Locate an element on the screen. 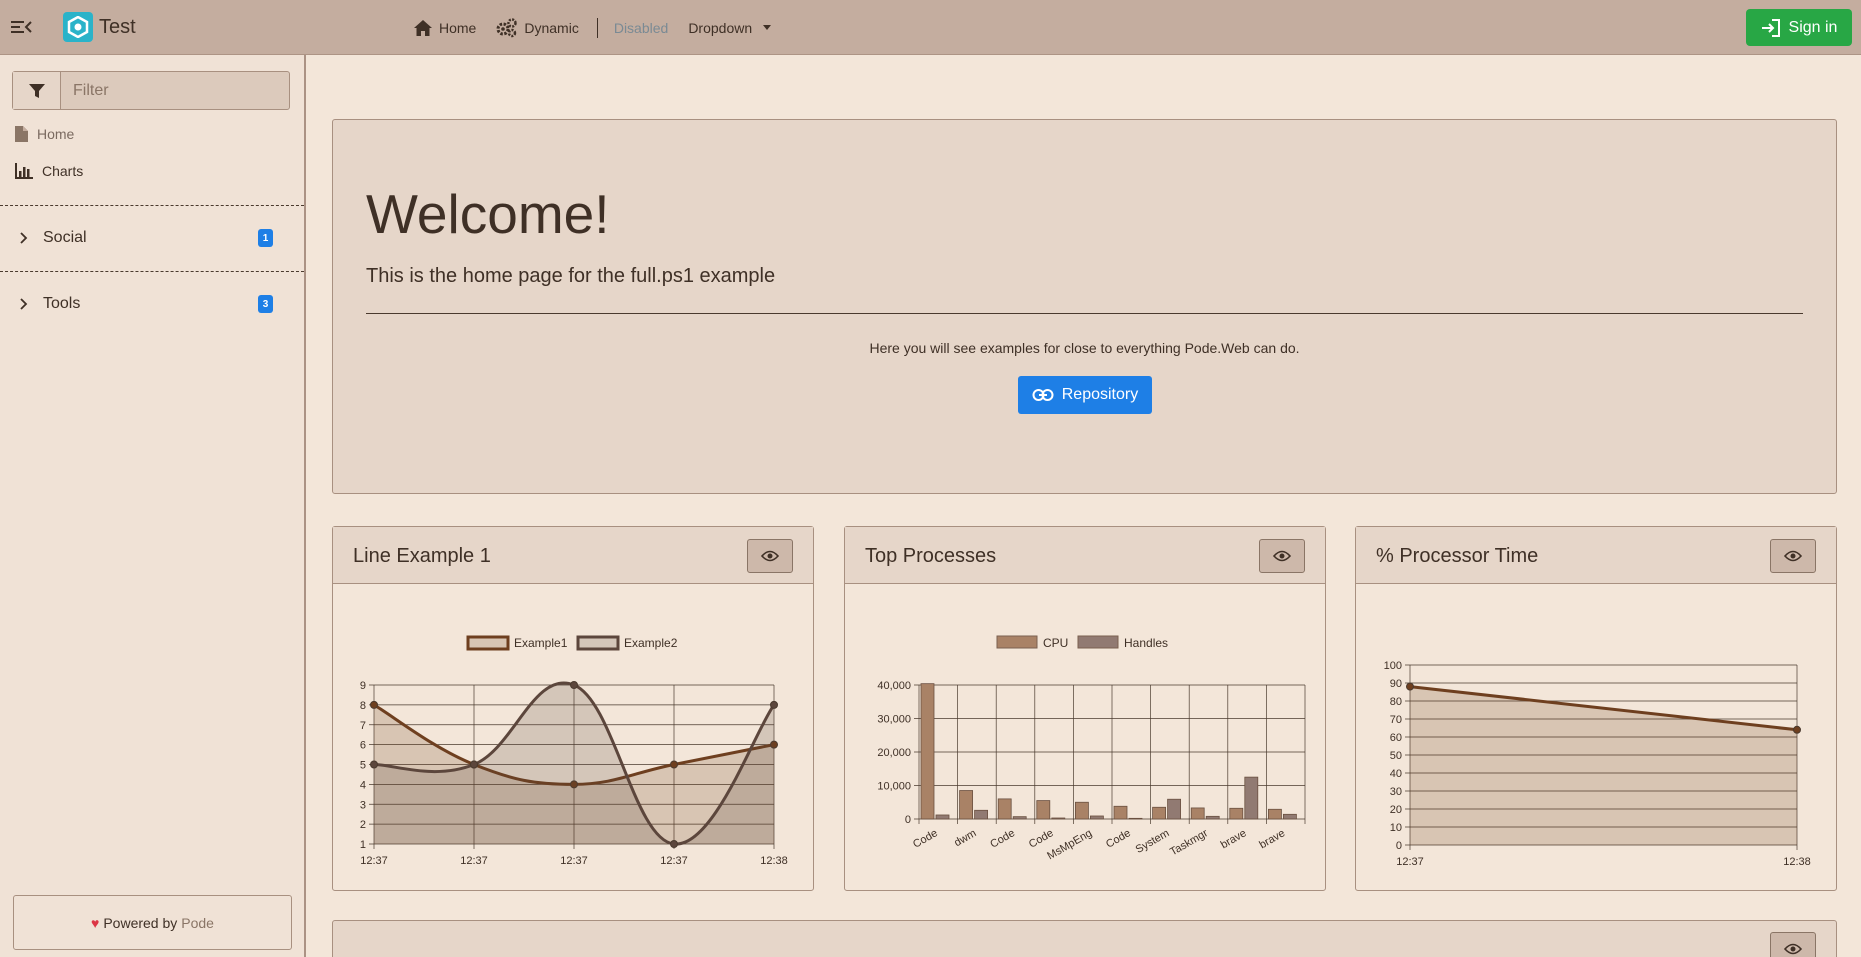 This screenshot has width=1861, height=957. y-tick-label: 7 is located at coordinates (363, 726).